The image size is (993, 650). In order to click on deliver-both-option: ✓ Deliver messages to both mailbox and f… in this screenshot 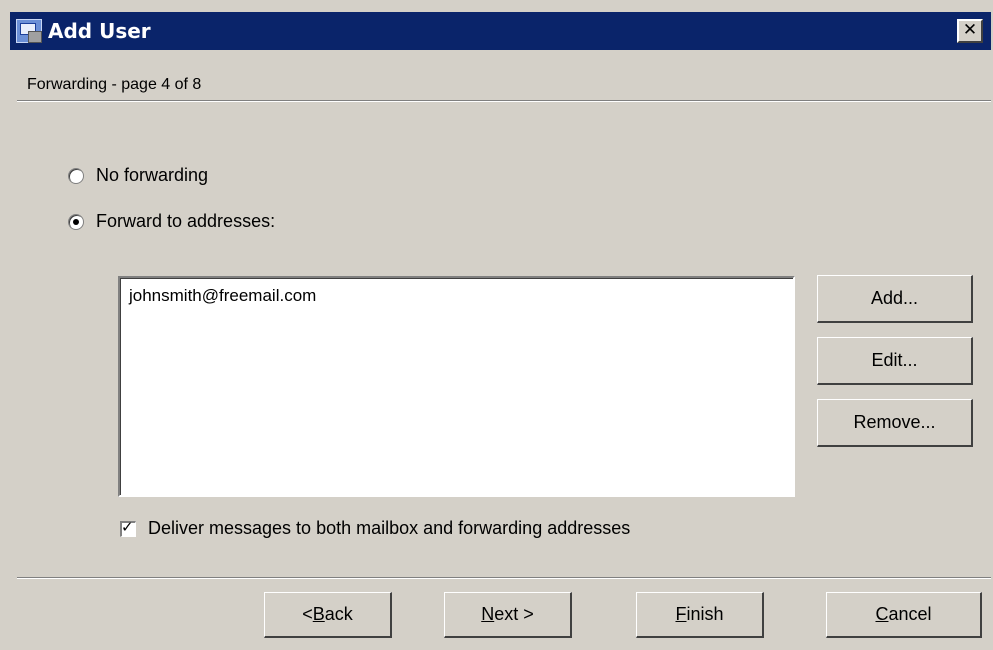, I will do `click(375, 528)`.